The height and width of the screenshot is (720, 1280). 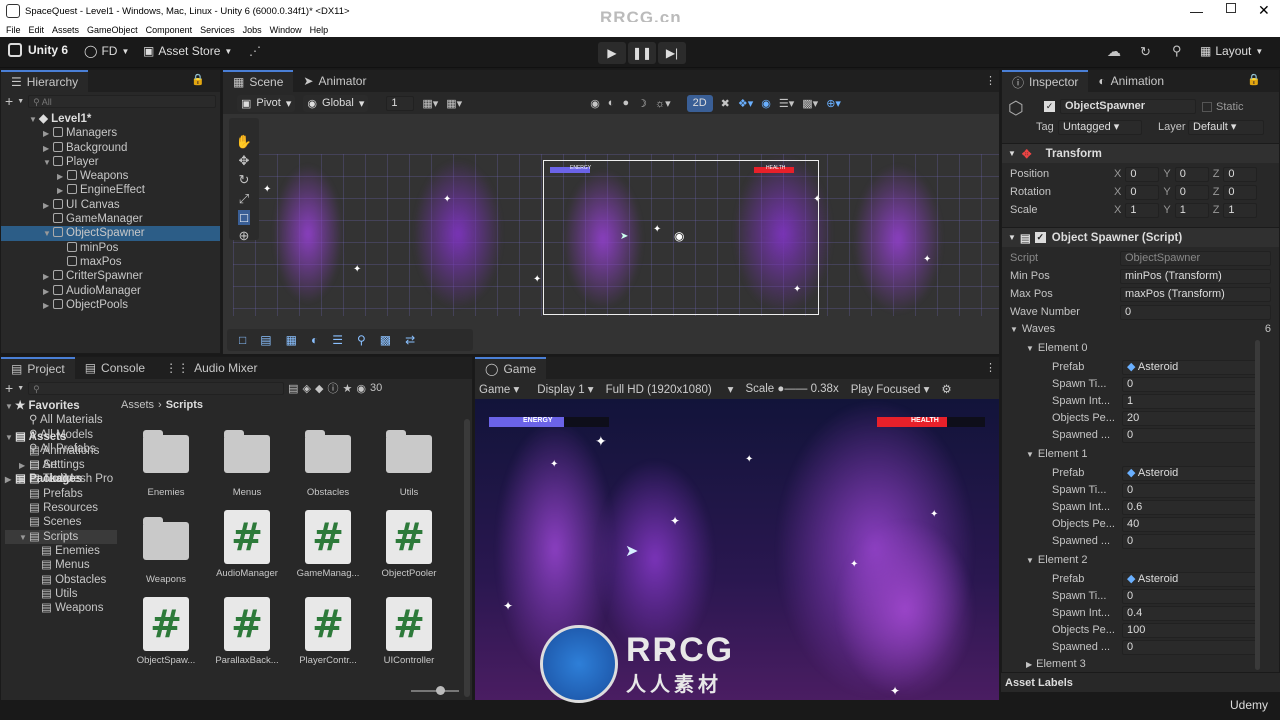 What do you see at coordinates (670, 389) in the screenshot?
I see `resolution-dropdown: Full HD (1920x1080) ▾` at bounding box center [670, 389].